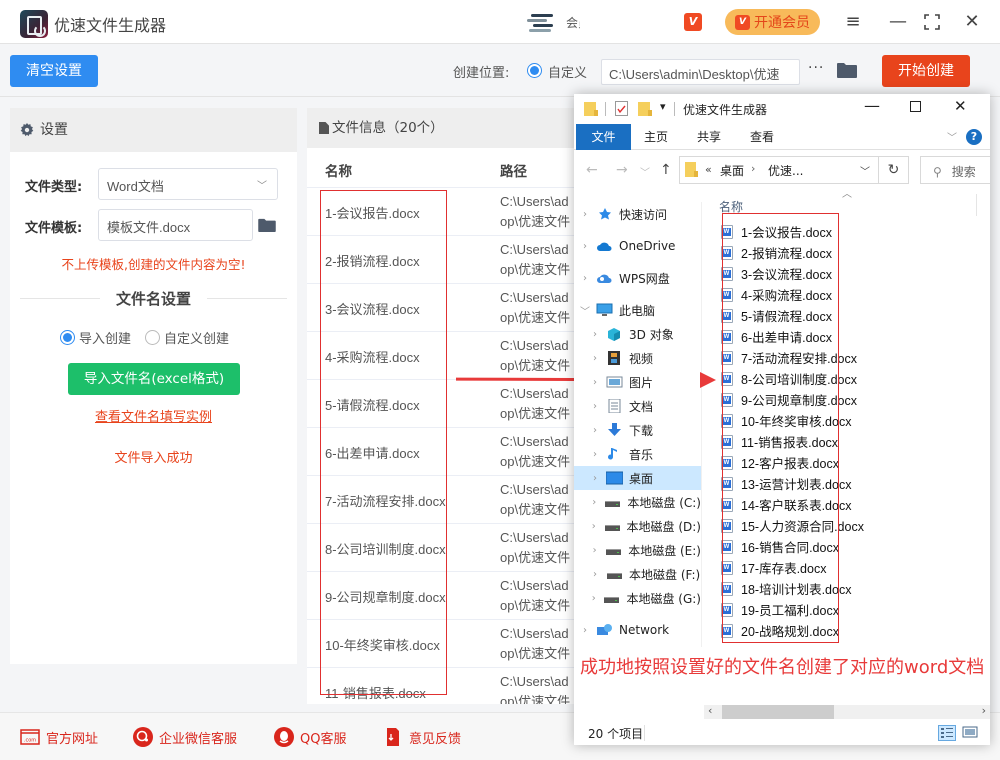 Image resolution: width=1000 pixels, height=760 pixels. What do you see at coordinates (607, 246) in the screenshot?
I see `cloud-icon` at bounding box center [607, 246].